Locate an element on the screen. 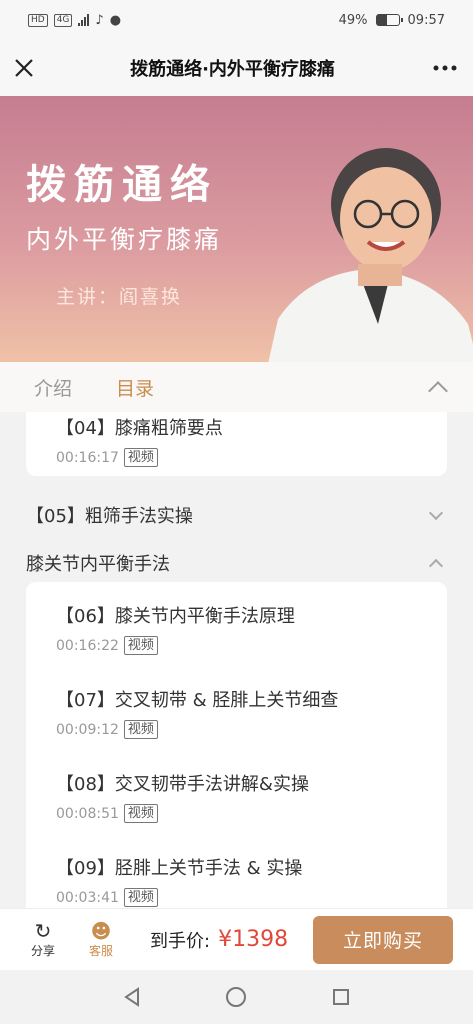 The width and height of the screenshot is (473, 1024). title-bar: 拨筋通络·内外平衡疗膝痛 is located at coordinates (236, 68).